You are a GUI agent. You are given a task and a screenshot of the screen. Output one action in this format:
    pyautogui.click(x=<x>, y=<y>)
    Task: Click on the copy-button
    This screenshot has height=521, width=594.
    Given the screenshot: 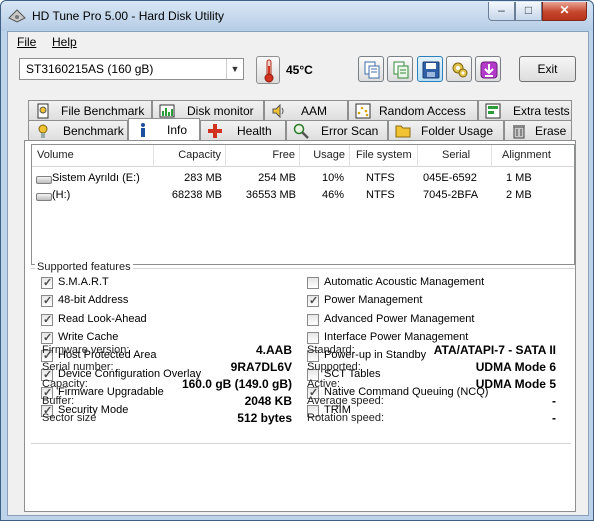 What is the action you would take?
    pyautogui.click(x=371, y=69)
    